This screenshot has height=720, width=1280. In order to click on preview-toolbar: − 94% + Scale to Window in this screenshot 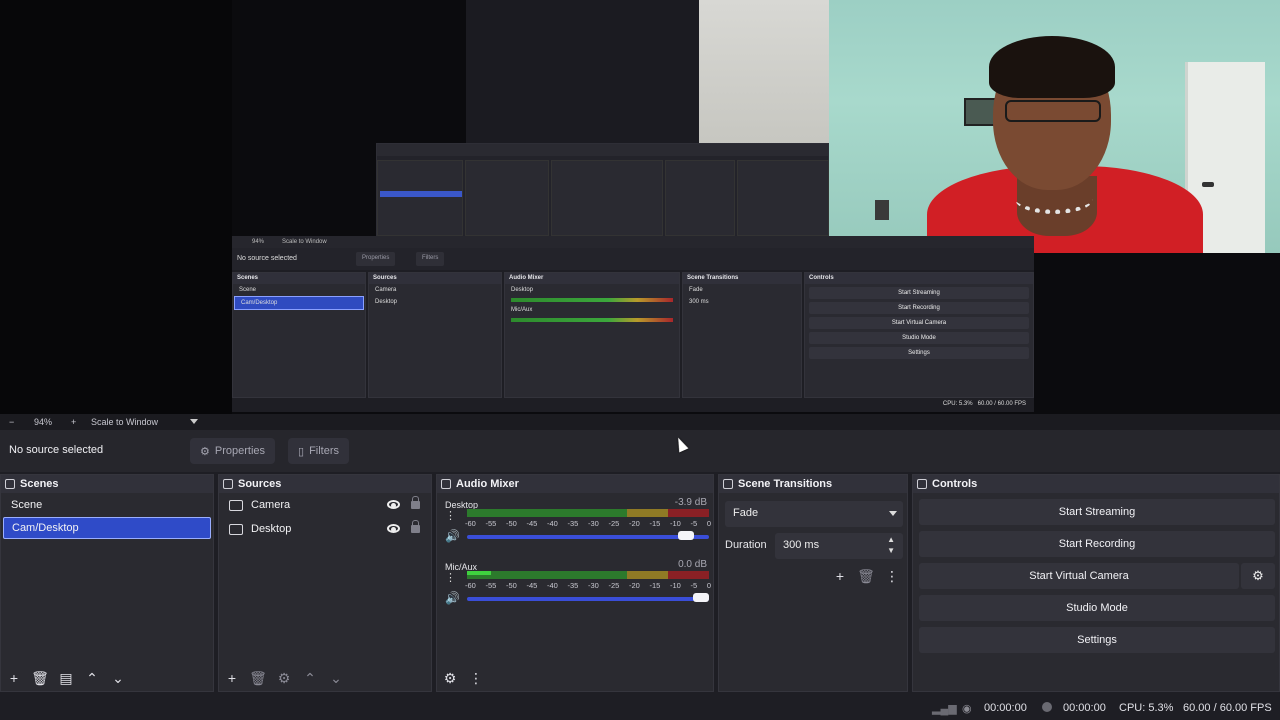, I will do `click(640, 422)`.